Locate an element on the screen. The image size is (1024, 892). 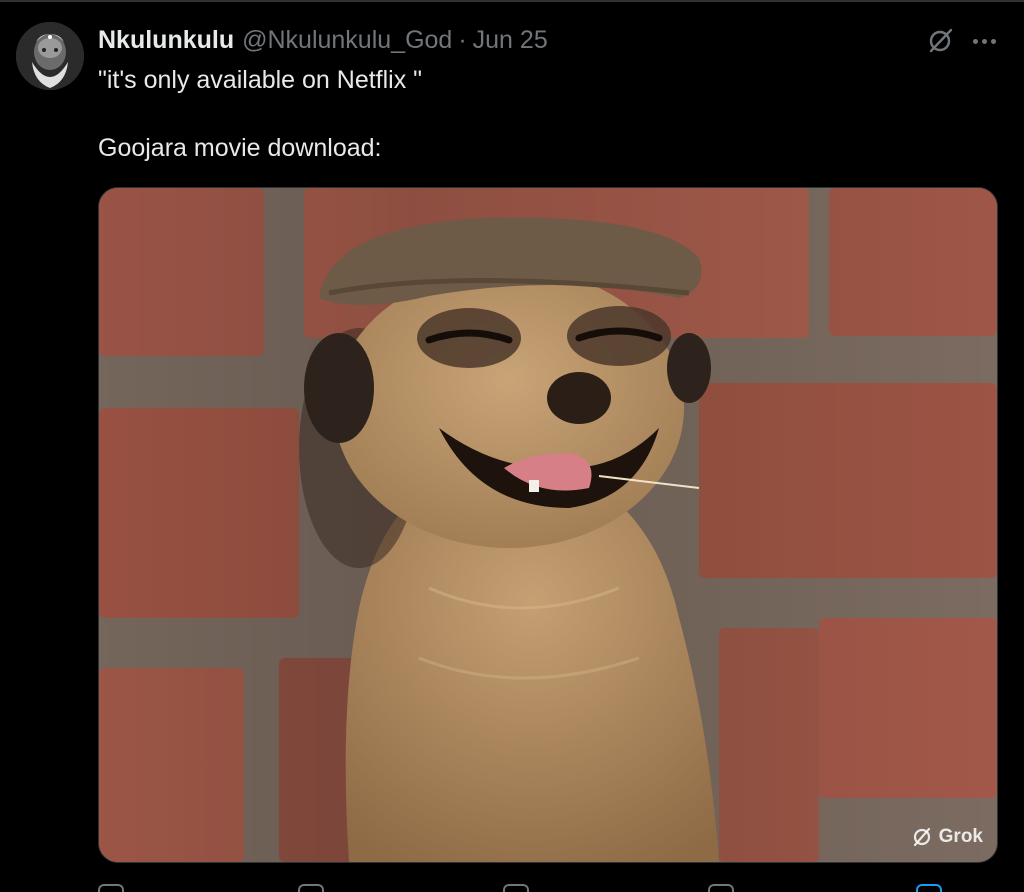
watermark-label: Grok is located at coordinates (960, 836).